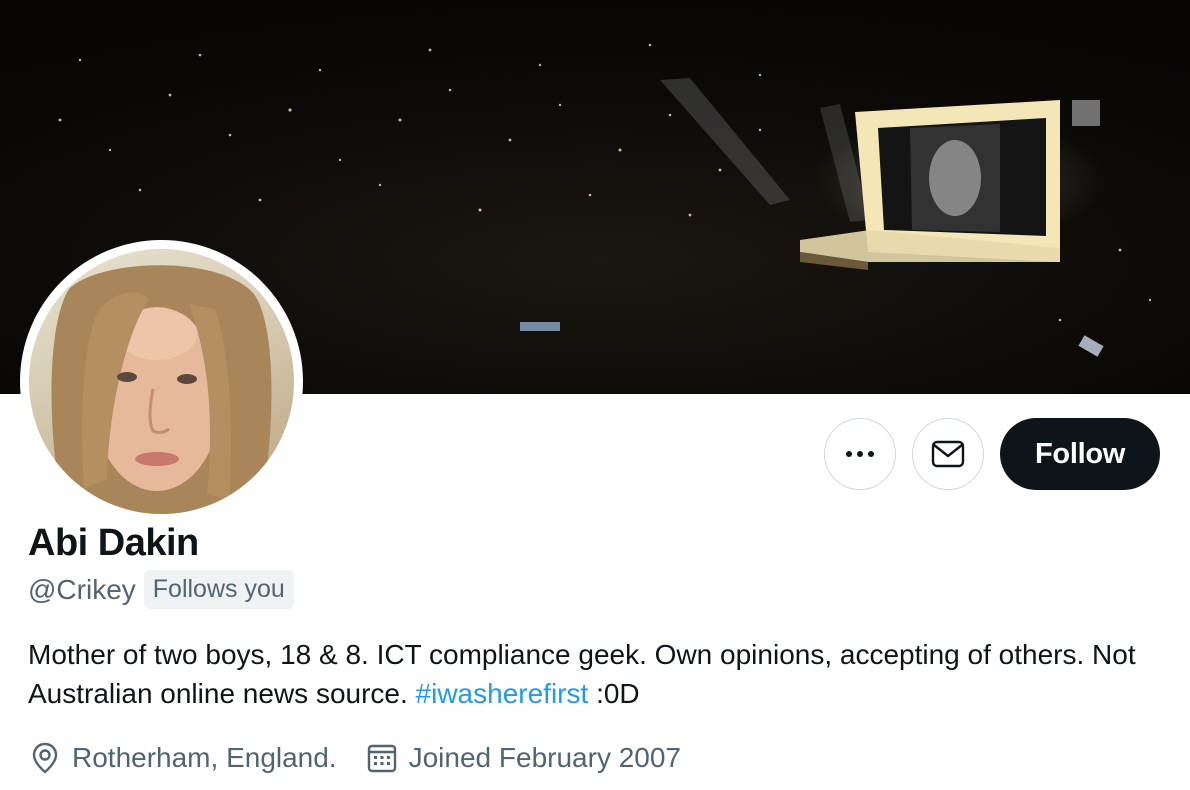  Describe the element at coordinates (382, 758) in the screenshot. I see `calendar-icon` at that location.